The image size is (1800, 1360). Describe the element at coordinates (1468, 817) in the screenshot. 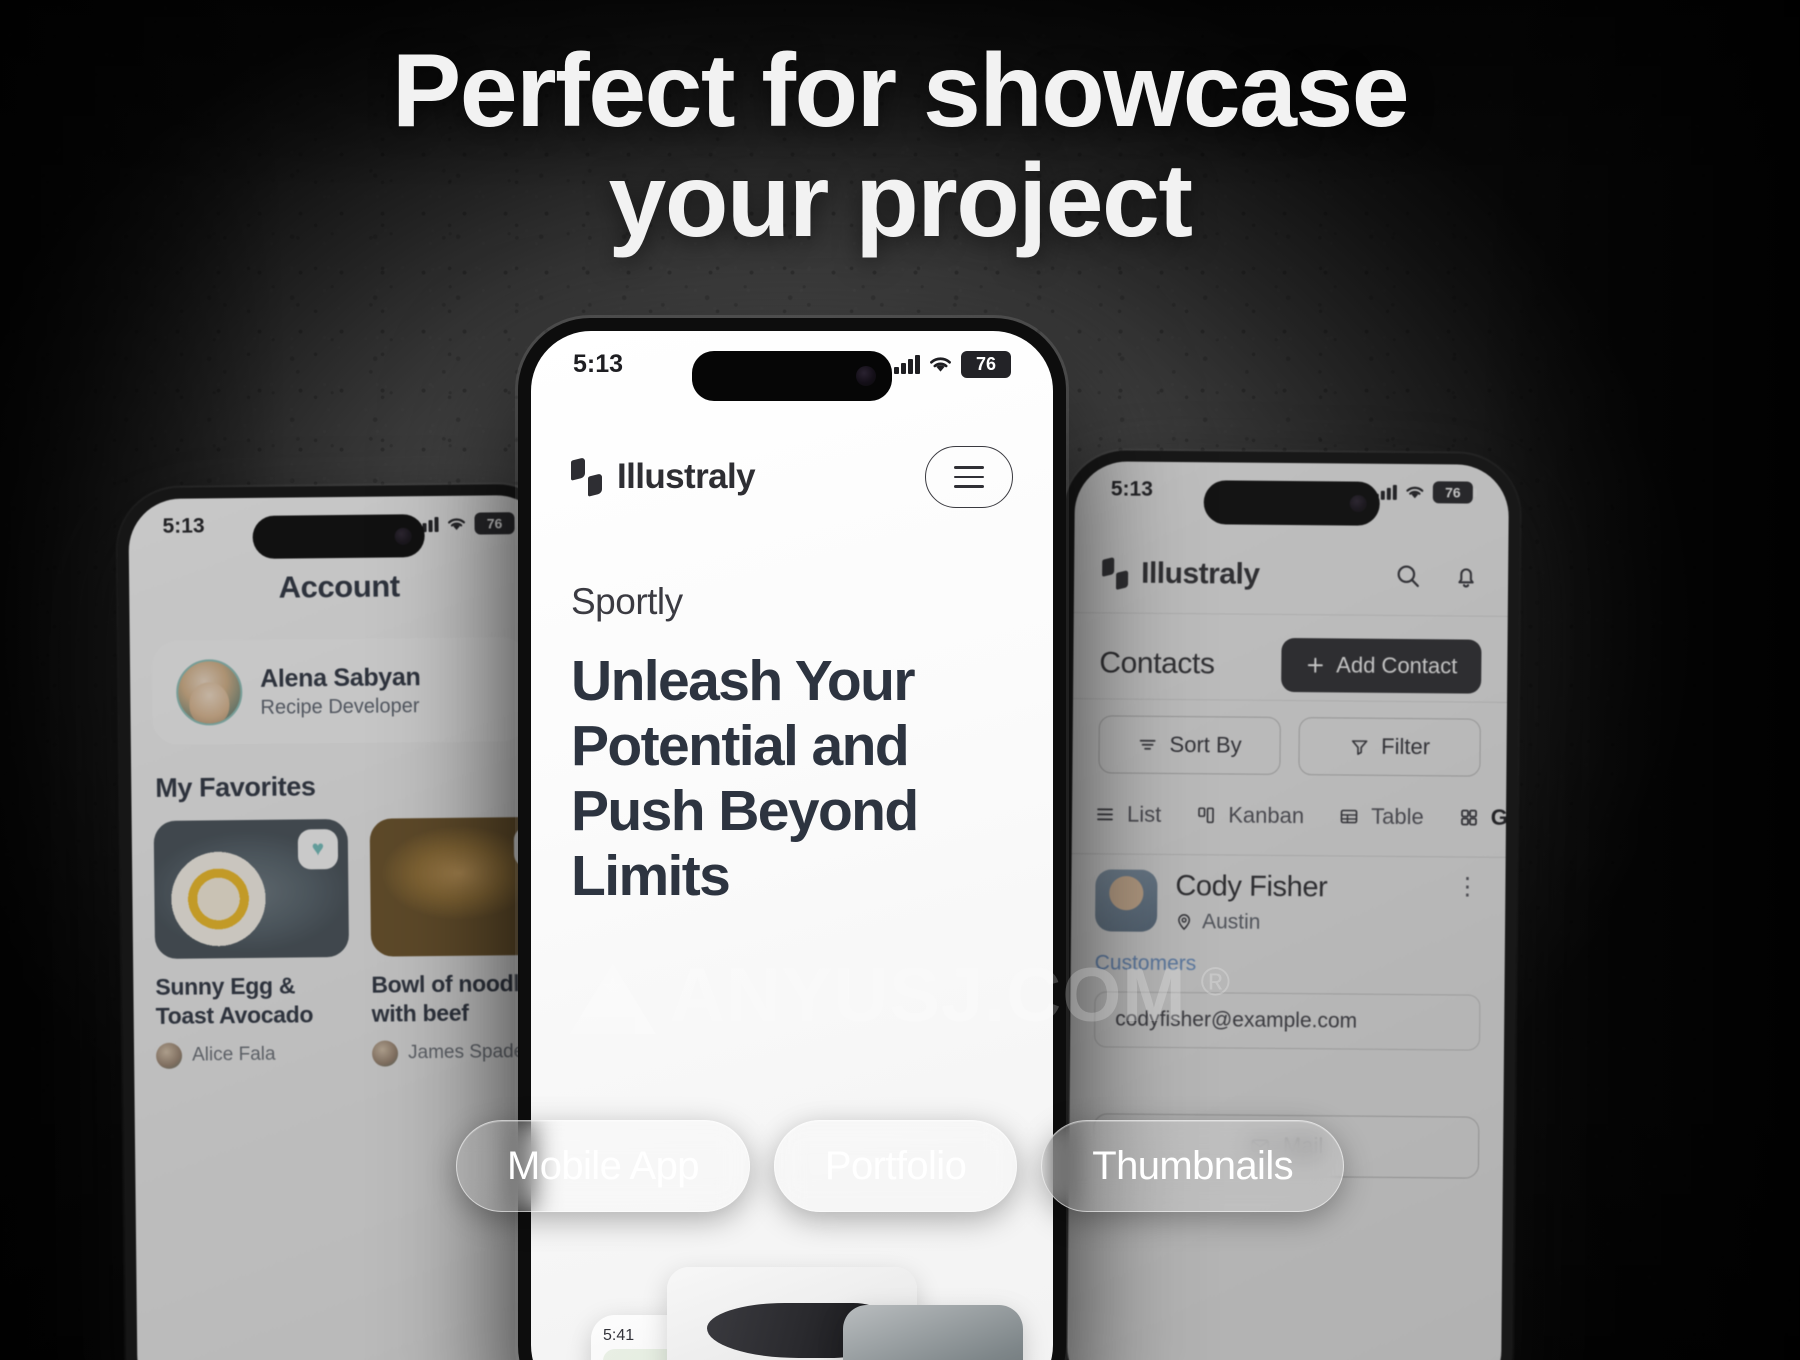

I see `grid-view-icon` at that location.